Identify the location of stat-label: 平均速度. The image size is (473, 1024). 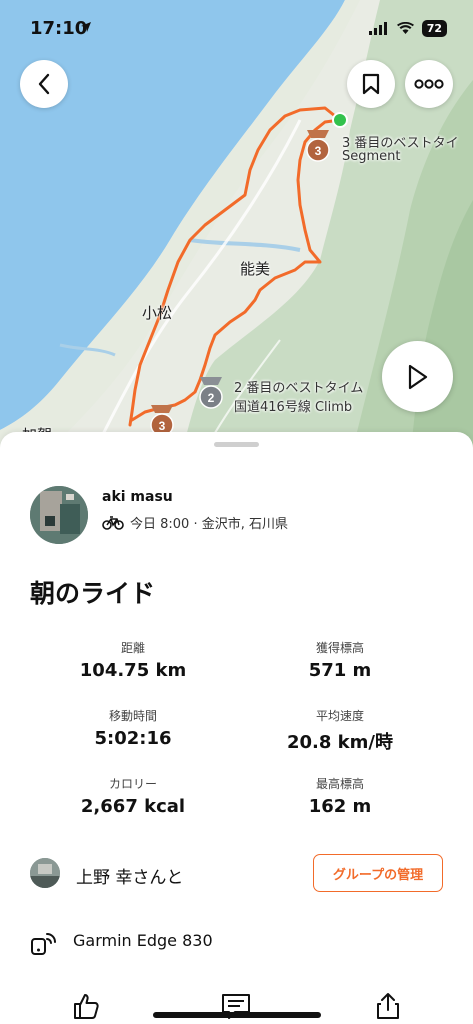
(339, 716).